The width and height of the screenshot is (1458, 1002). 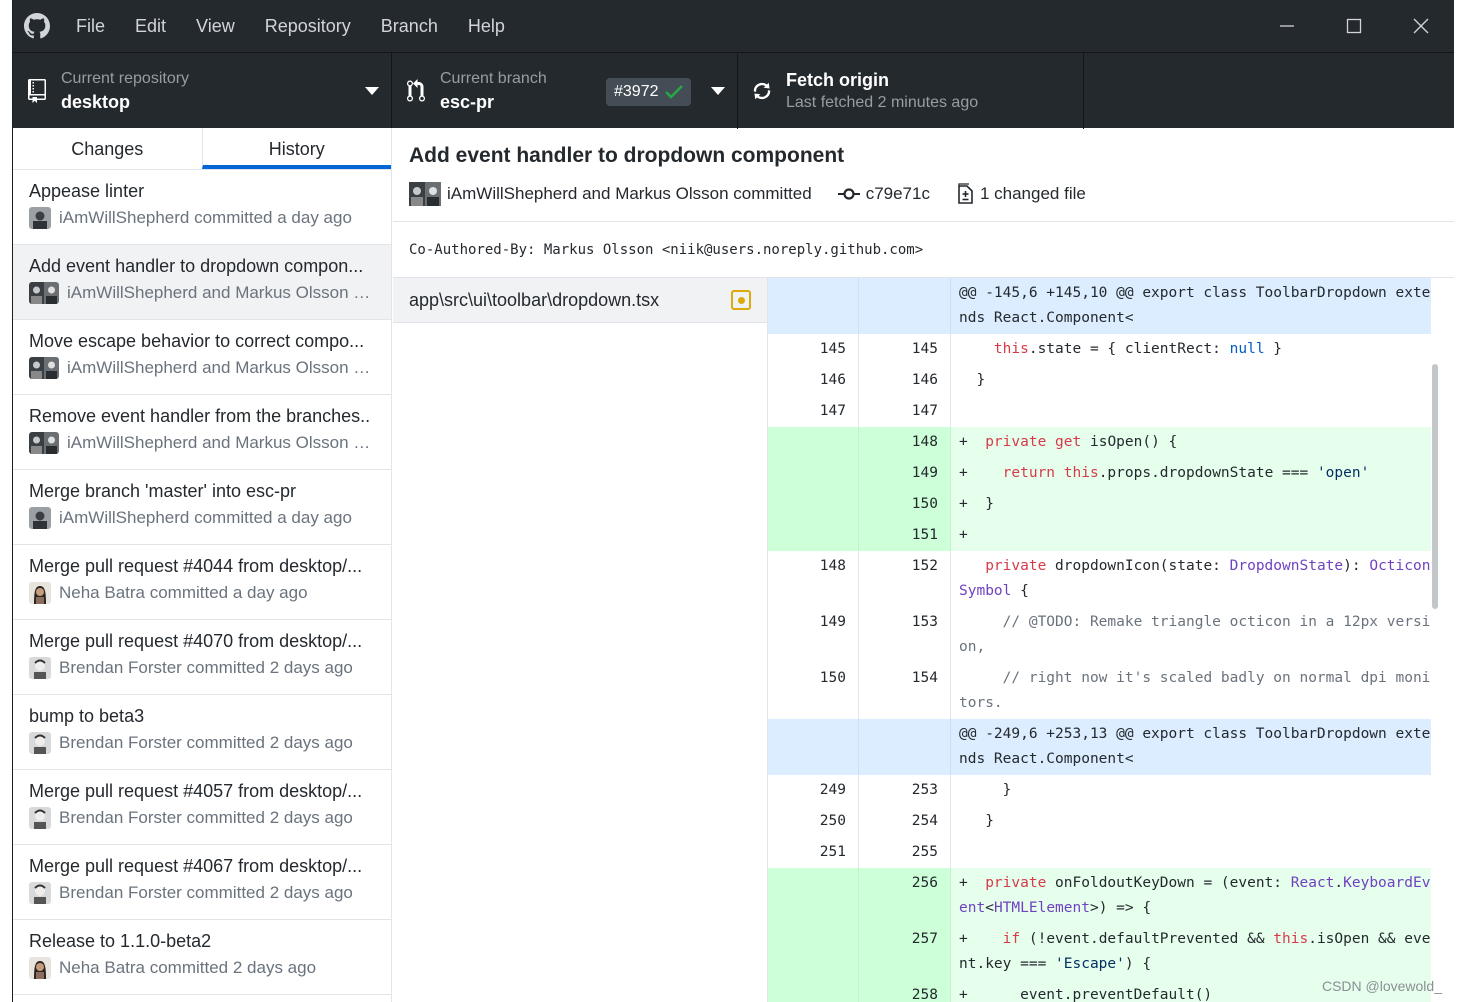 What do you see at coordinates (741, 300) in the screenshot?
I see `modified-icon` at bounding box center [741, 300].